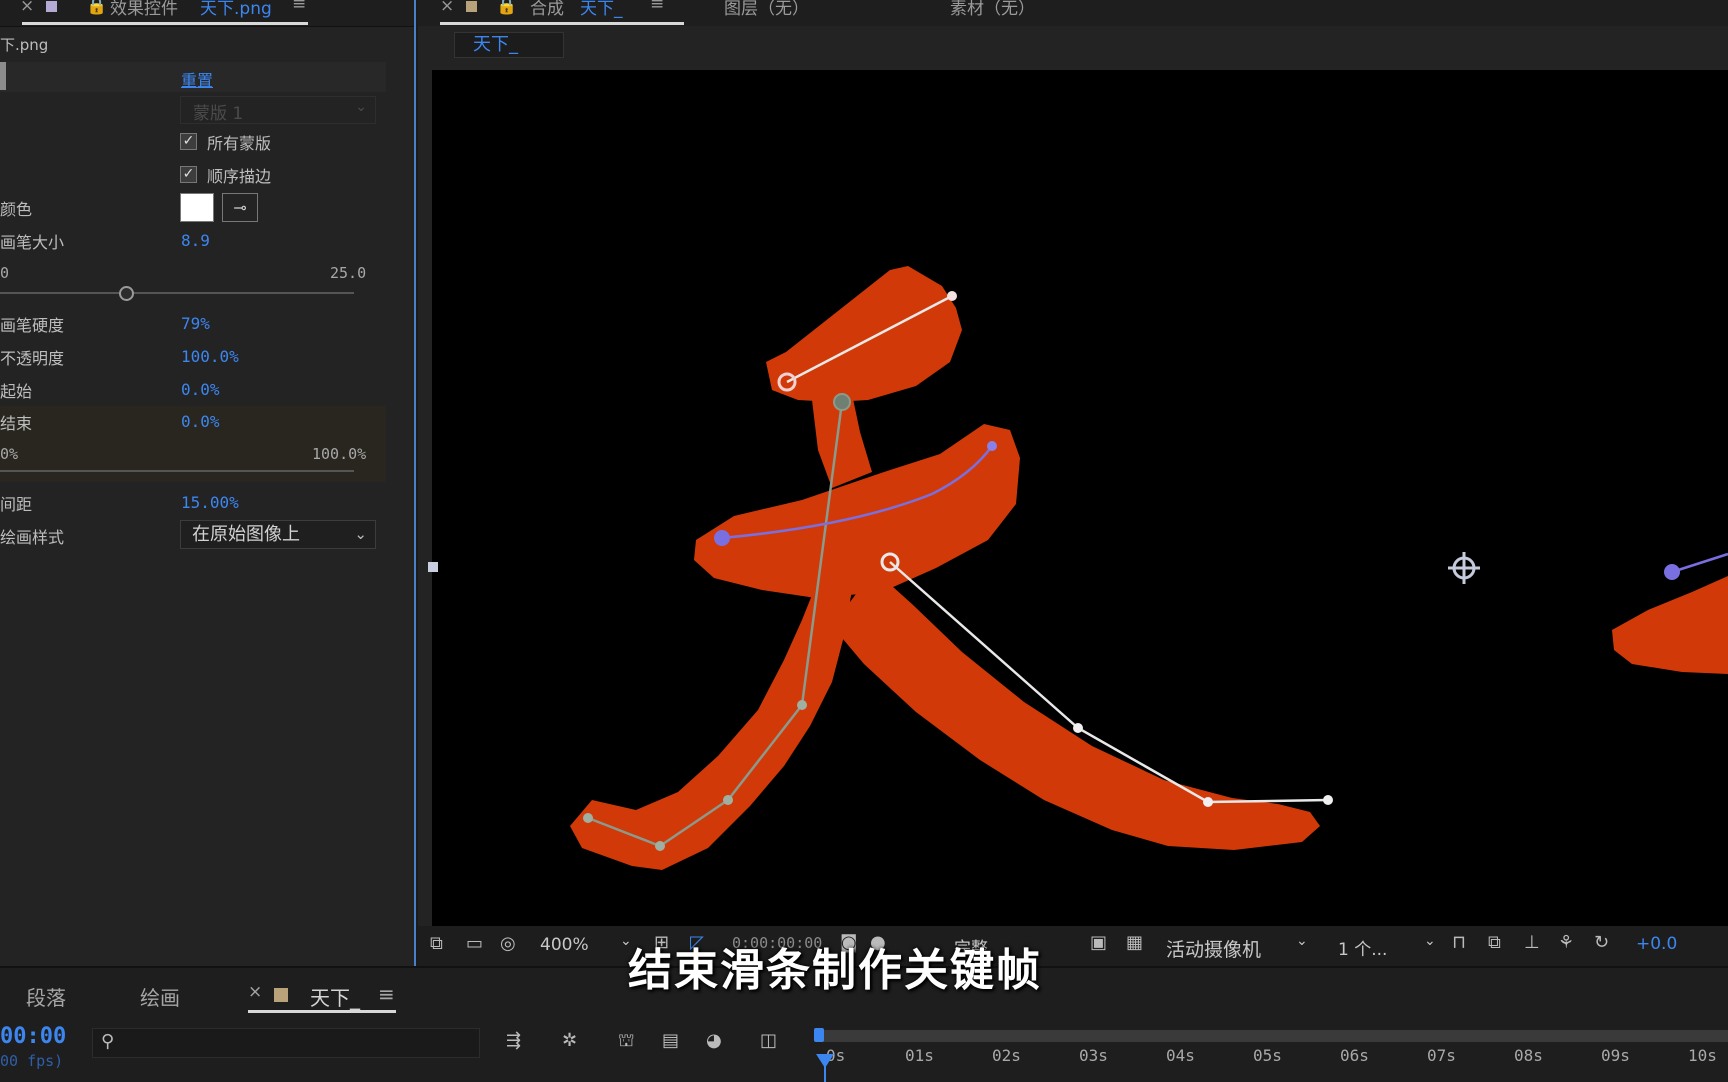  What do you see at coordinates (197, 207) in the screenshot?
I see `color-swatch` at bounding box center [197, 207].